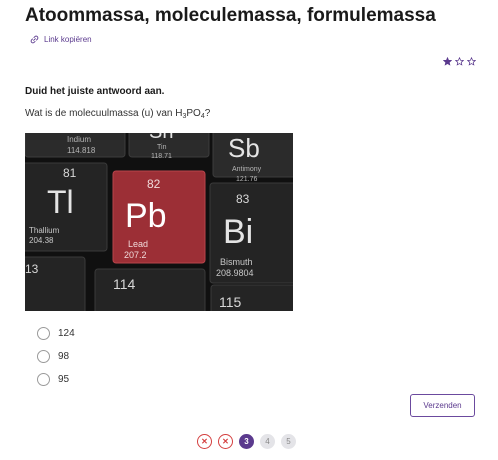  Describe the element at coordinates (162, 147) in the screenshot. I see `svg-text: Tin` at that location.